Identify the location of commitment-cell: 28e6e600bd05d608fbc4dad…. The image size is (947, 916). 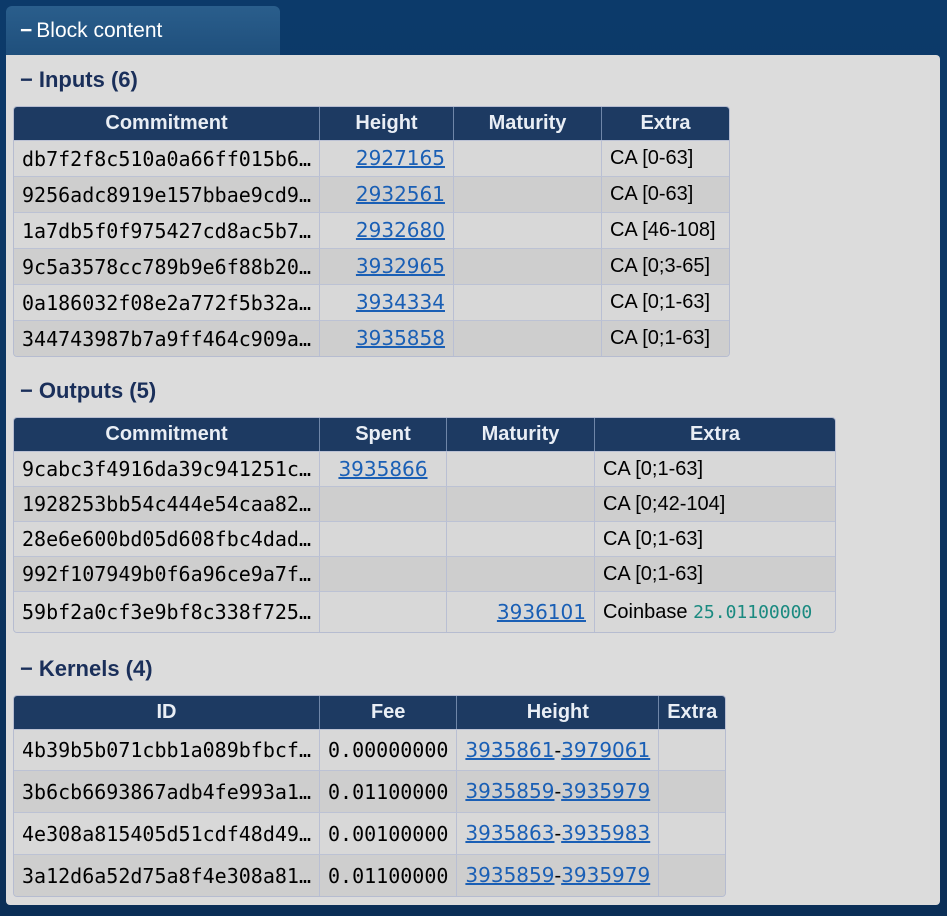
(167, 538).